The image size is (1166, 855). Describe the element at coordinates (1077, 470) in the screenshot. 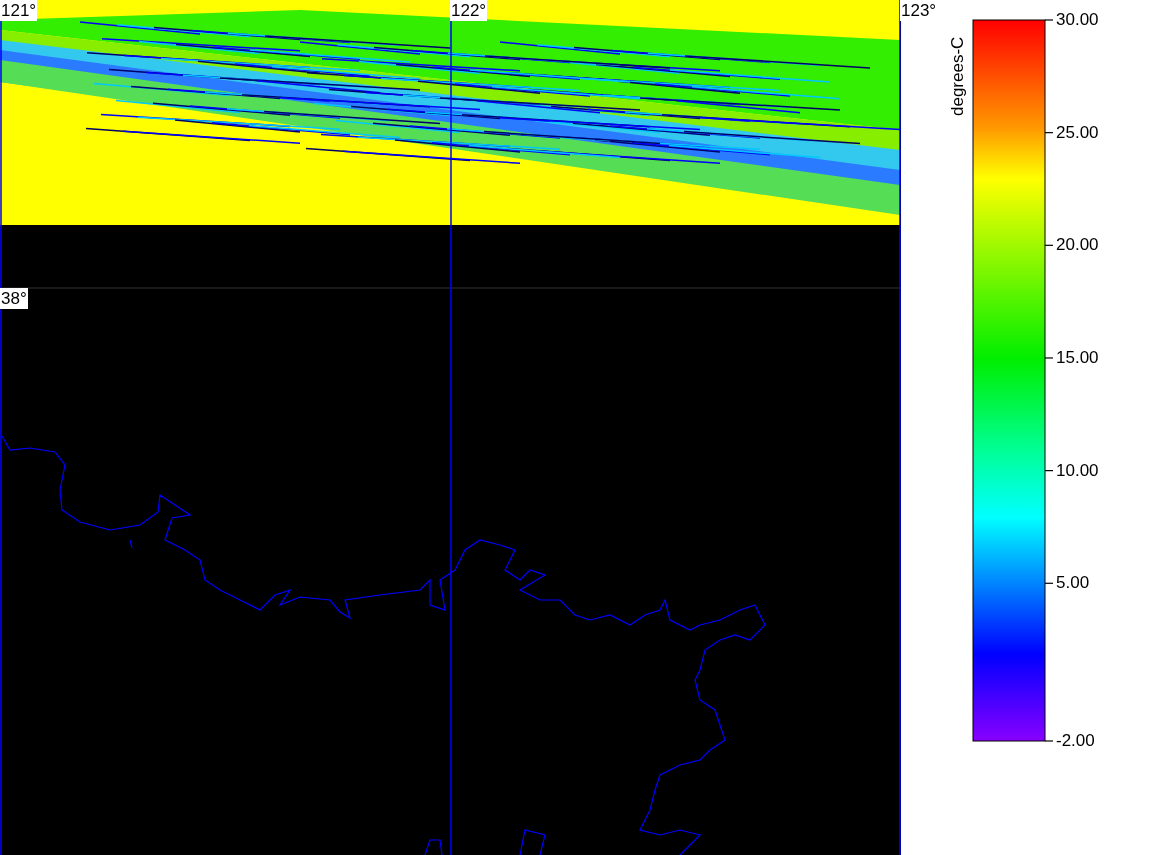

I see `scale-label: 10.00` at that location.